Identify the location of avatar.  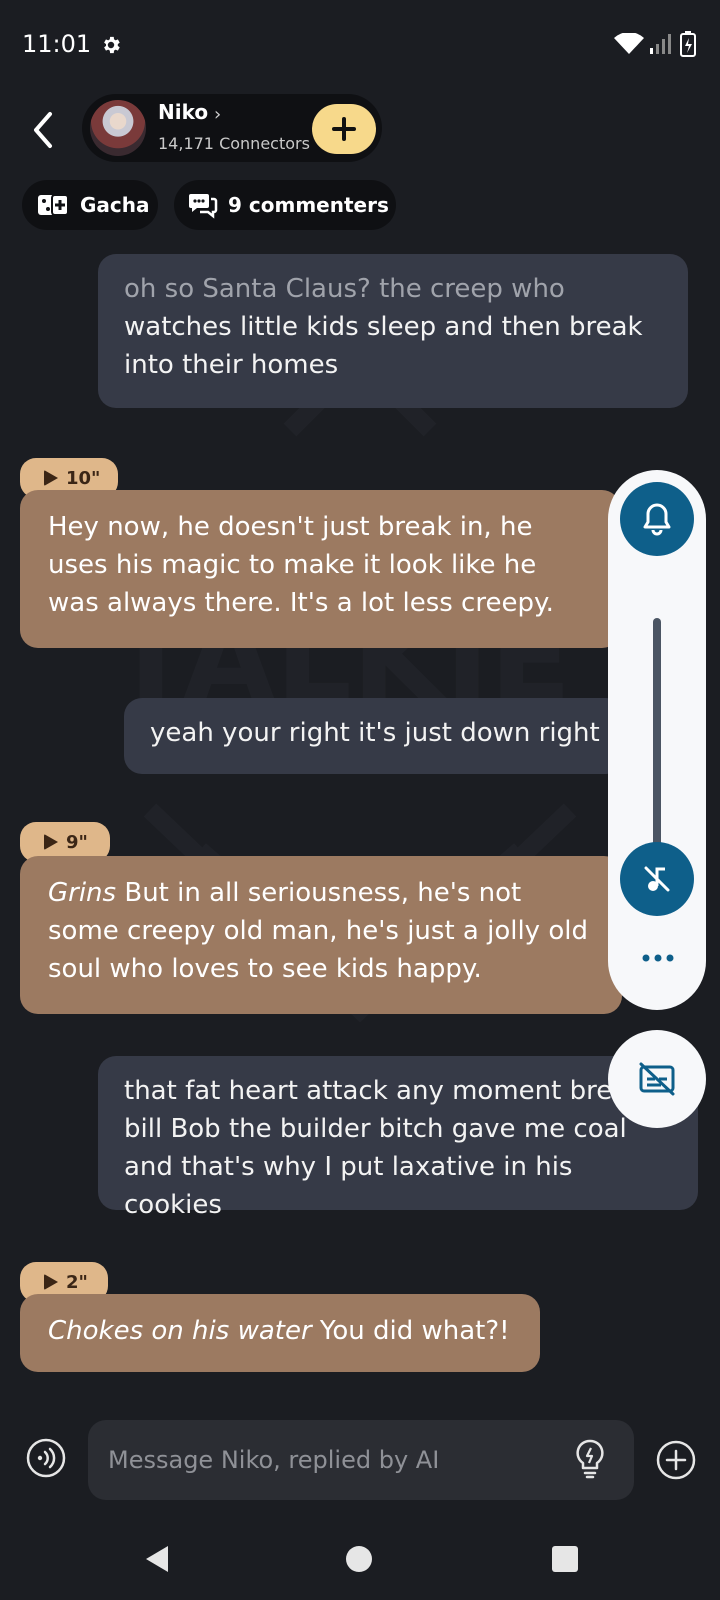
(118, 128).